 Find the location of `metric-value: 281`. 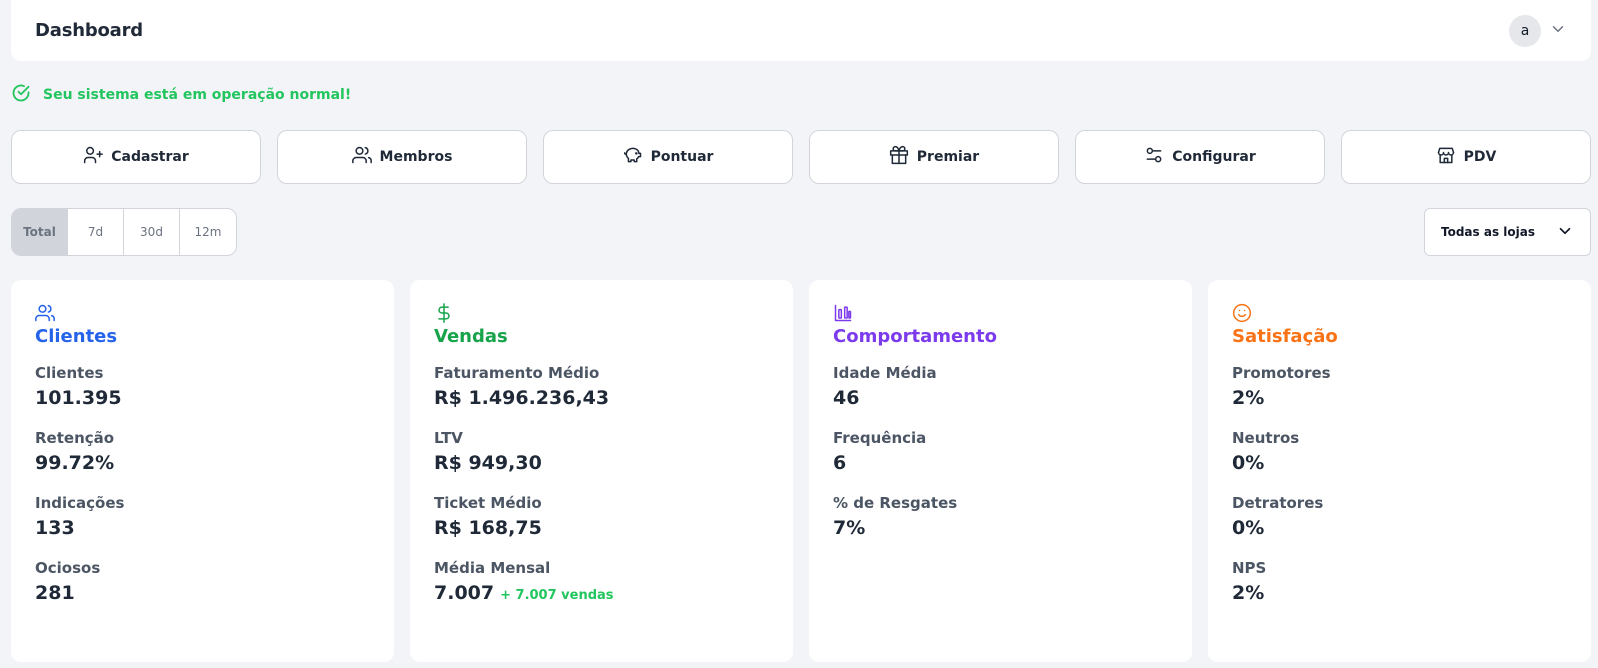

metric-value: 281 is located at coordinates (55, 593).